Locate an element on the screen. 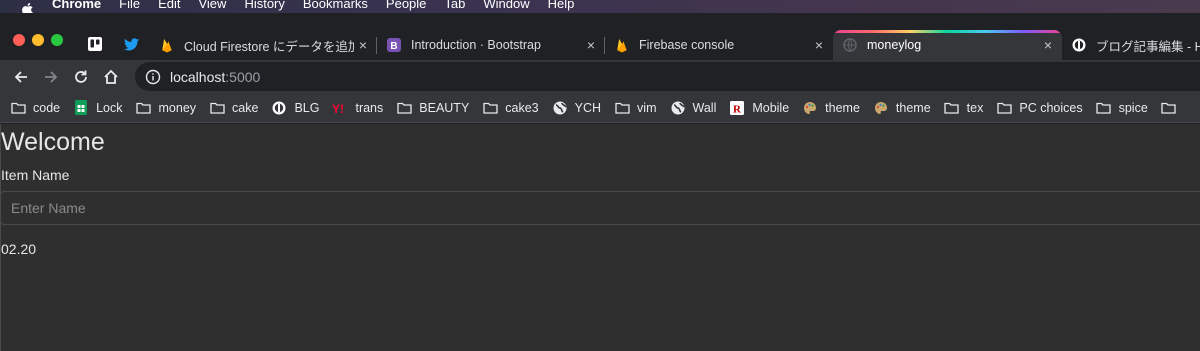  site-info-icon is located at coordinates (153, 77).